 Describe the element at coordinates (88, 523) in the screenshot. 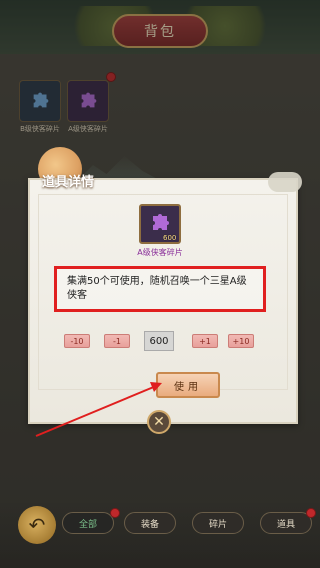

I see `tab-all: 全部` at that location.